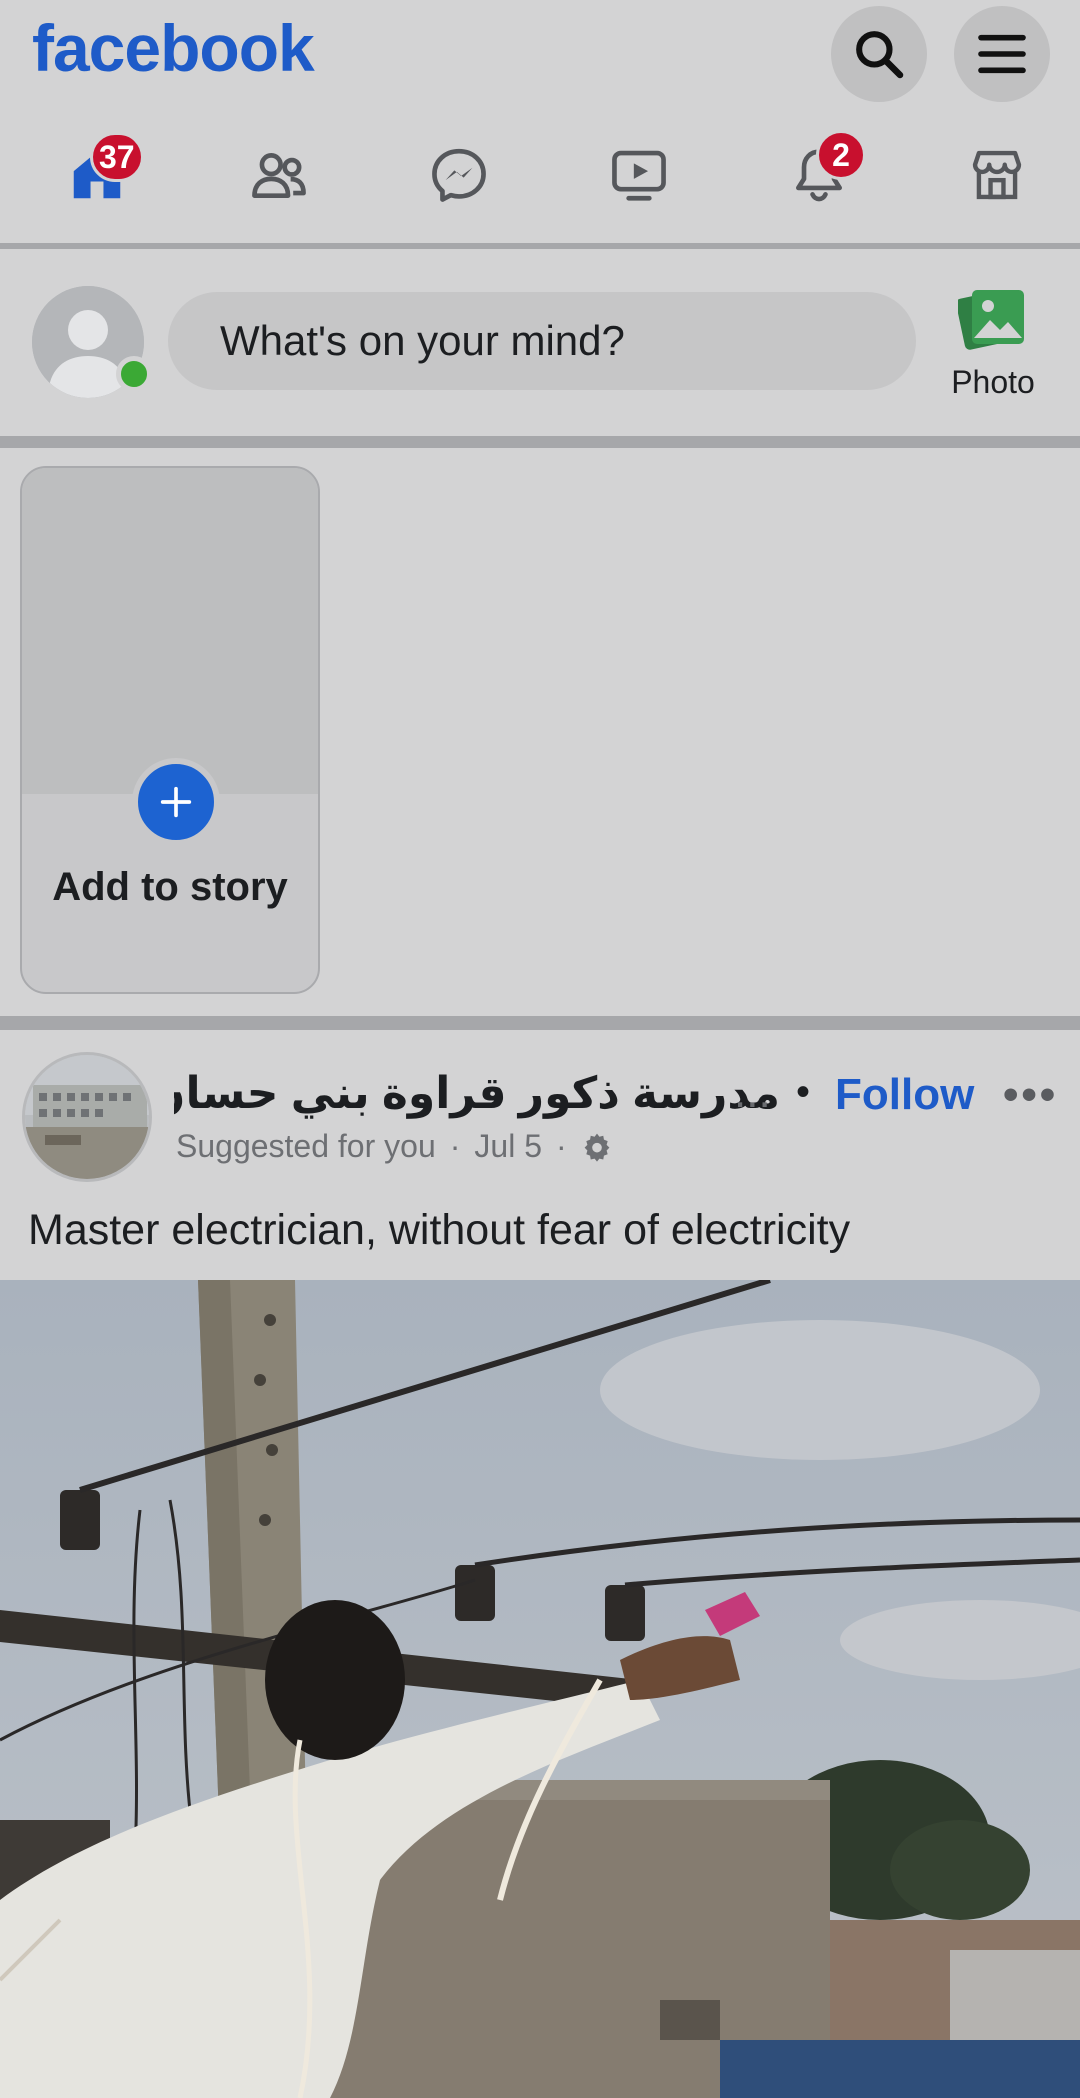  Describe the element at coordinates (1030, 1095) in the screenshot. I see `more-options-button: •••` at that location.